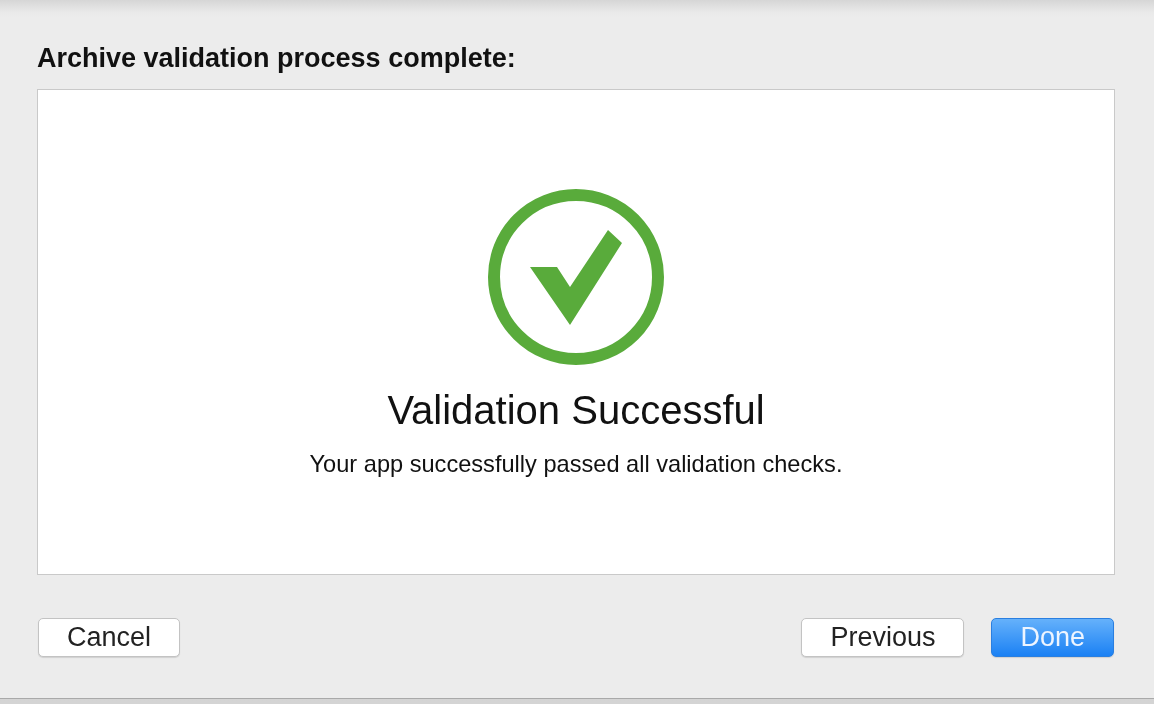 Image resolution: width=1154 pixels, height=704 pixels. What do you see at coordinates (883, 637) in the screenshot?
I see `dialog-button: Previous` at bounding box center [883, 637].